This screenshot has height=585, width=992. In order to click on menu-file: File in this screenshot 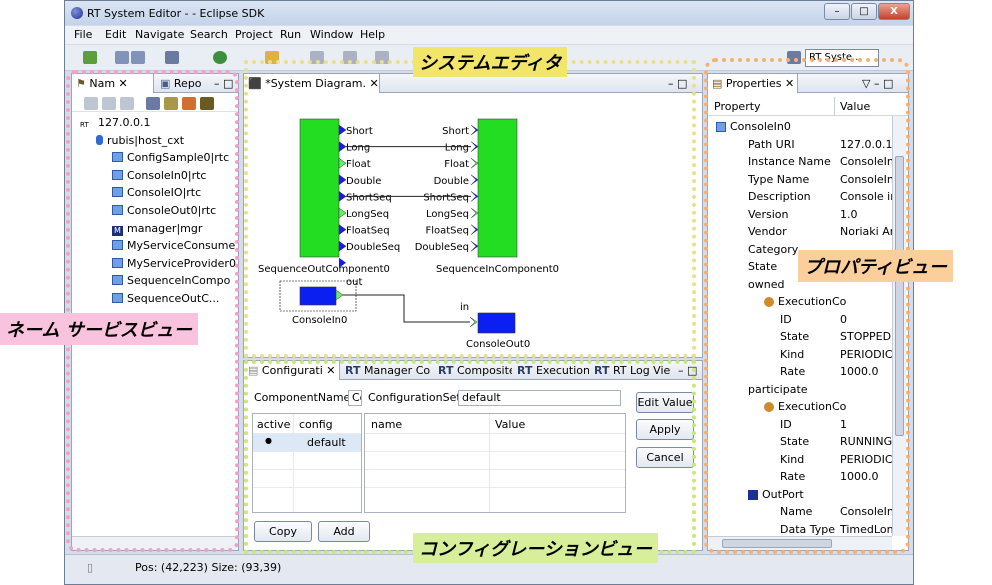, I will do `click(83, 34)`.